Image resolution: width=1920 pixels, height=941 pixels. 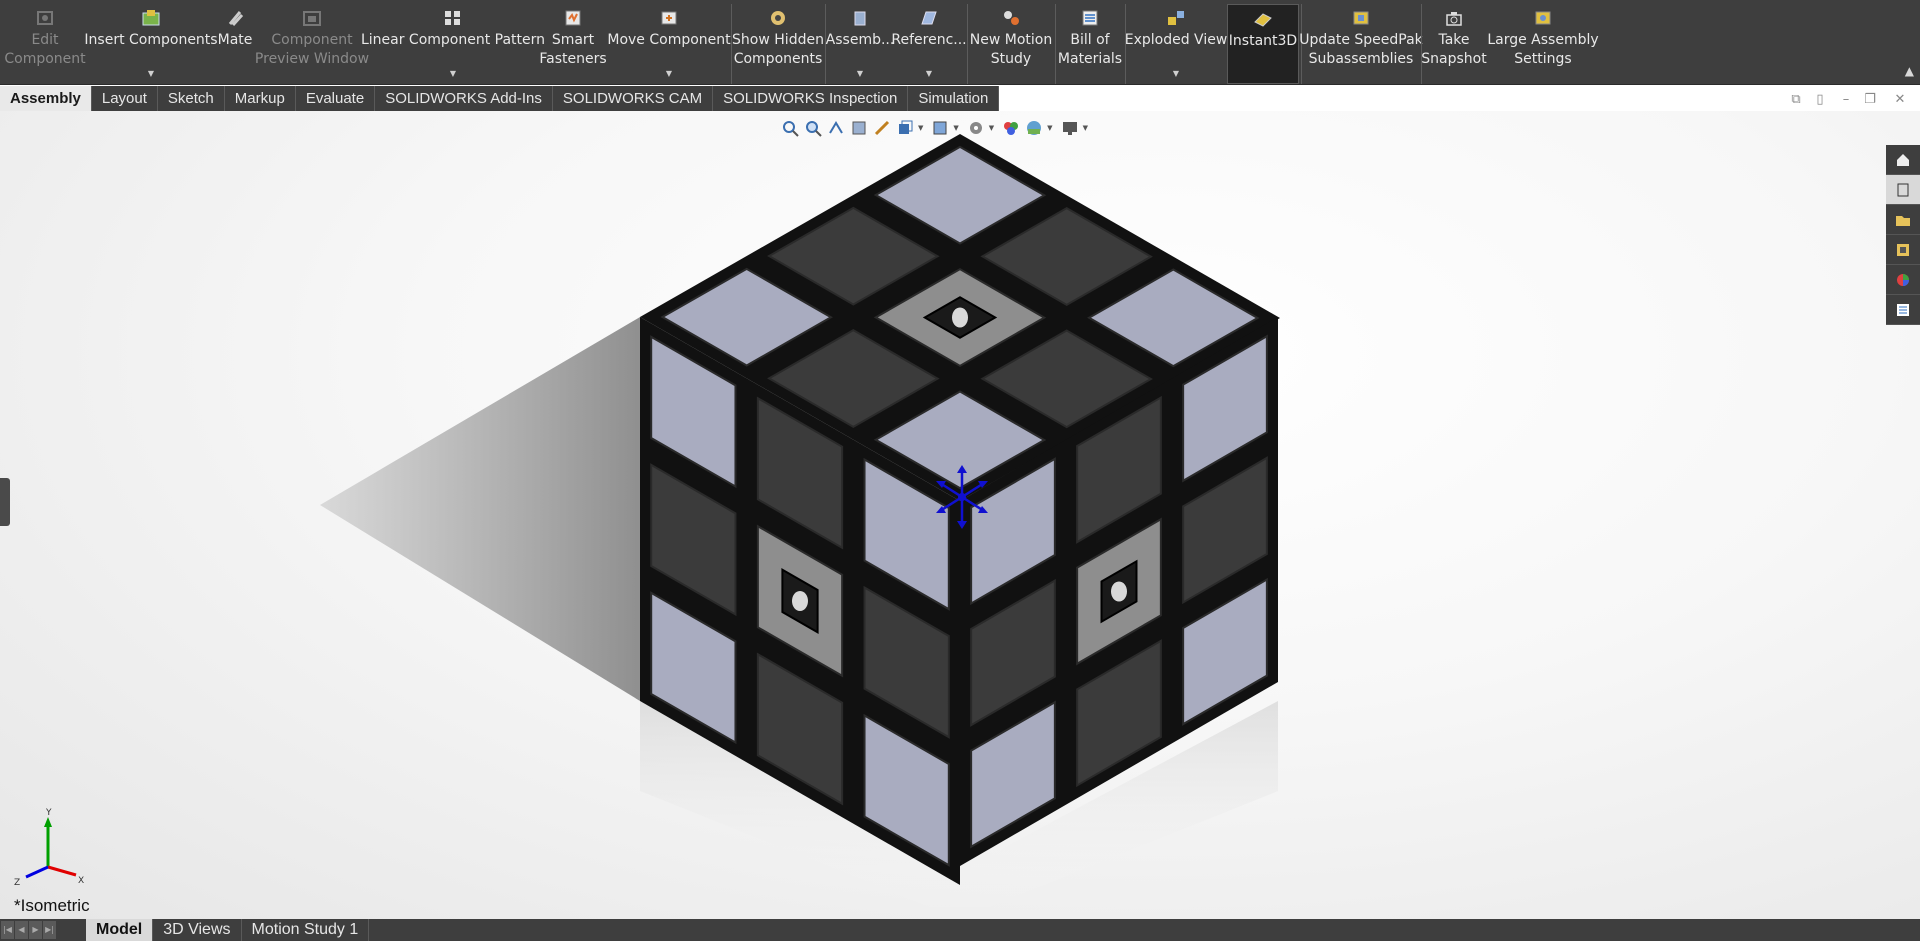 What do you see at coordinates (813, 128) in the screenshot?
I see `zoom-to-area-icon` at bounding box center [813, 128].